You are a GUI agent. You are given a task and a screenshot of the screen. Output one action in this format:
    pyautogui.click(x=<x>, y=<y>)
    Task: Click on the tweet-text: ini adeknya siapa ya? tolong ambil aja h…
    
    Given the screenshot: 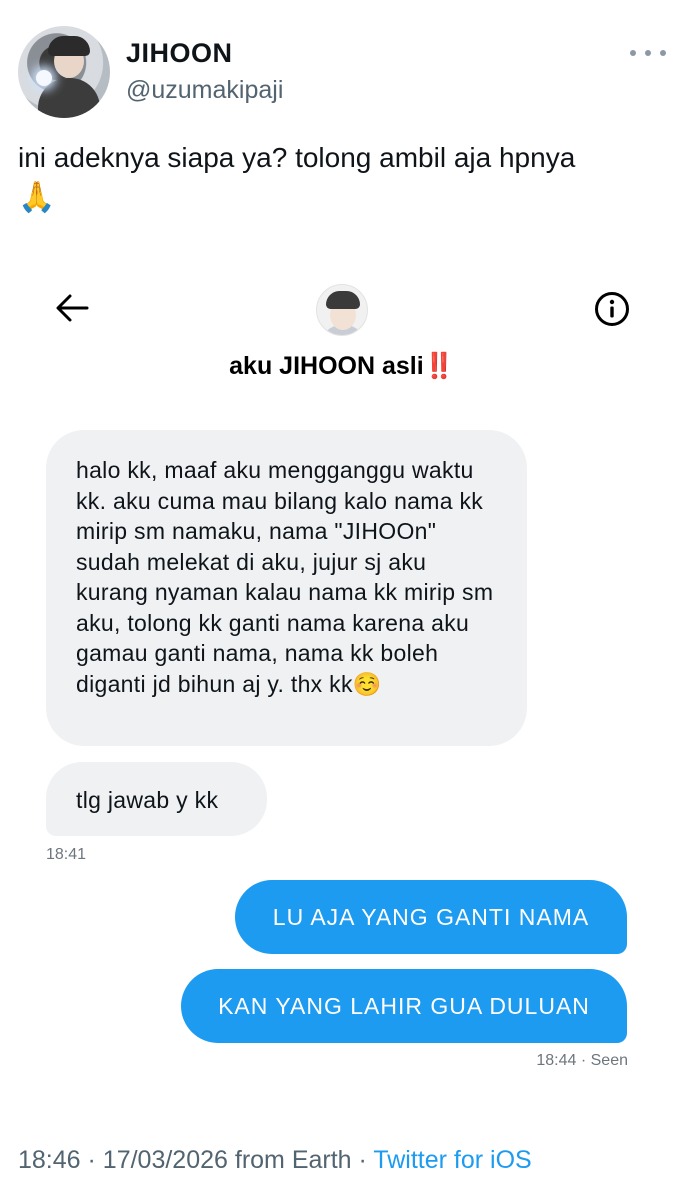 What is the action you would take?
    pyautogui.click(x=343, y=178)
    